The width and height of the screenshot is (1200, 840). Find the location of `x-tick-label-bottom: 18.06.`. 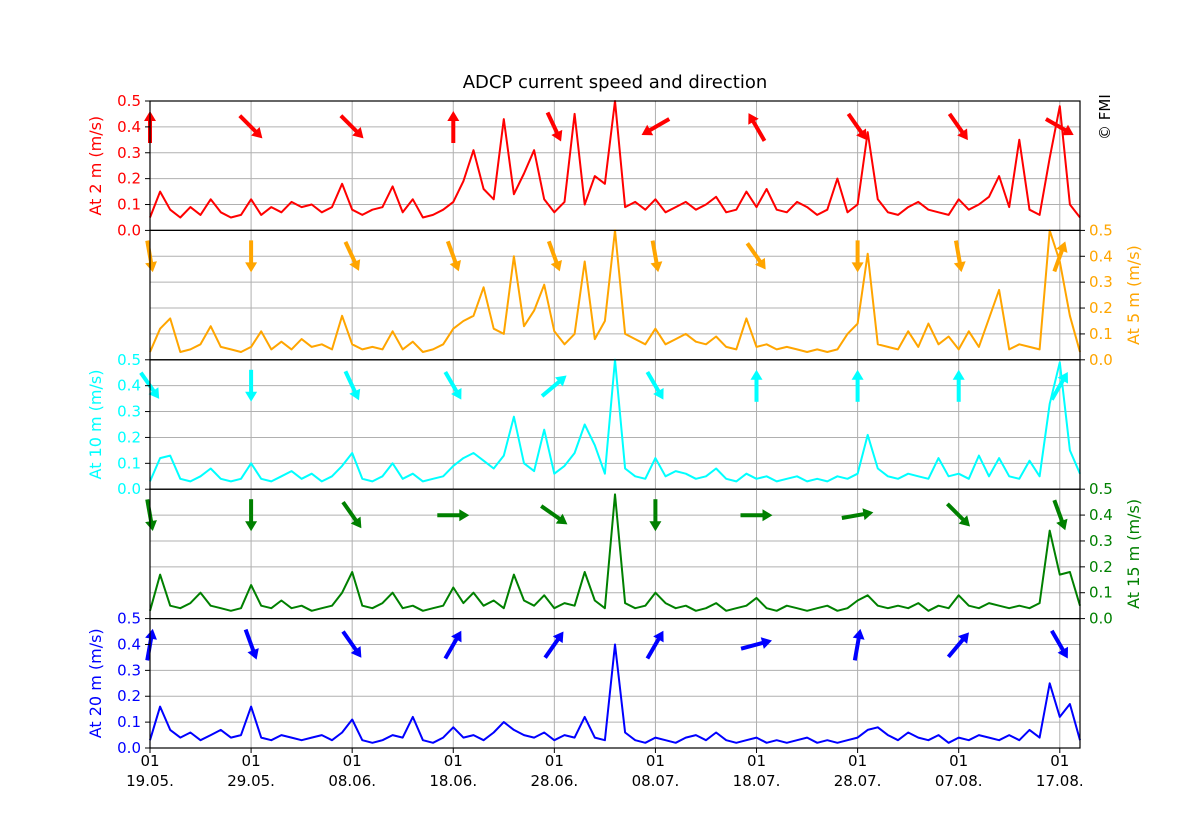

x-tick-label-bottom: 18.06. is located at coordinates (453, 781).